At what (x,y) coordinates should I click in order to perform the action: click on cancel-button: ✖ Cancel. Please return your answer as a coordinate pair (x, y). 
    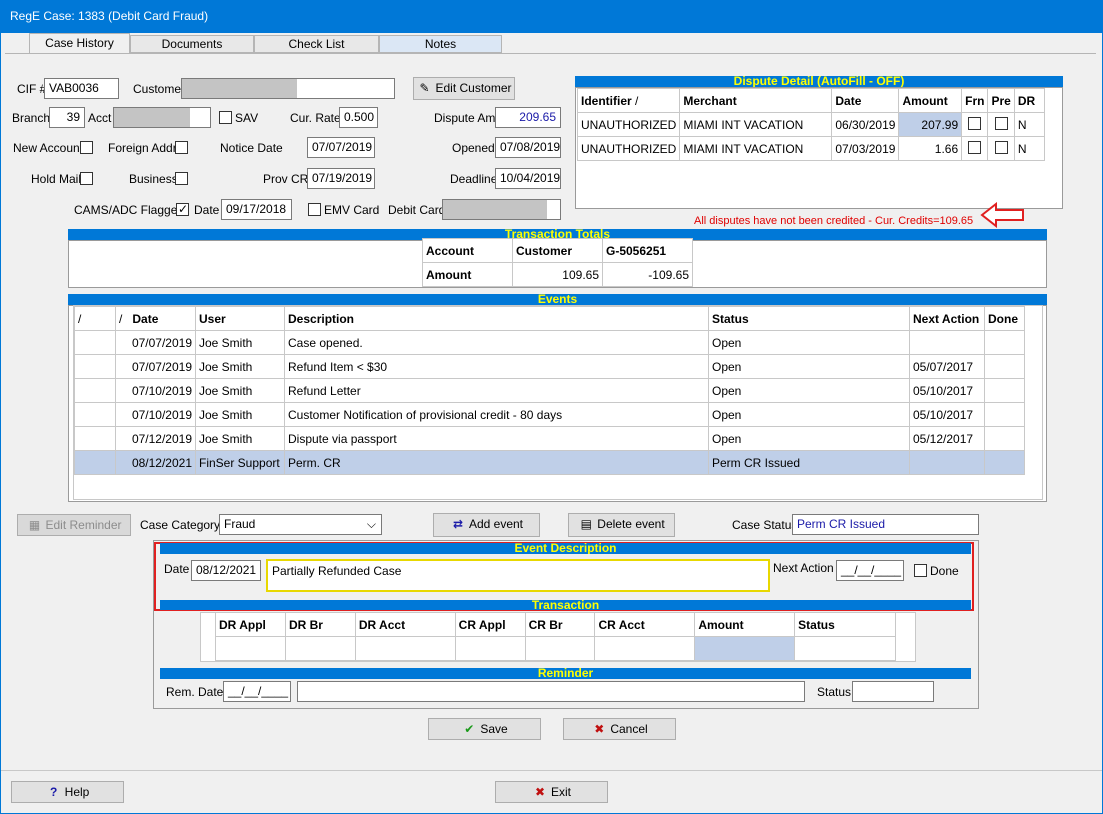
    Looking at the image, I should click on (619, 729).